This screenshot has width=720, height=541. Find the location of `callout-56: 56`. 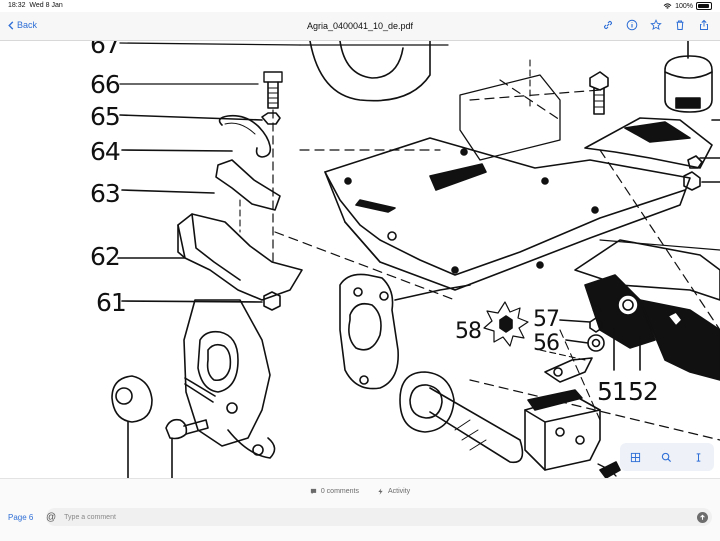

callout-56: 56 is located at coordinates (546, 343).